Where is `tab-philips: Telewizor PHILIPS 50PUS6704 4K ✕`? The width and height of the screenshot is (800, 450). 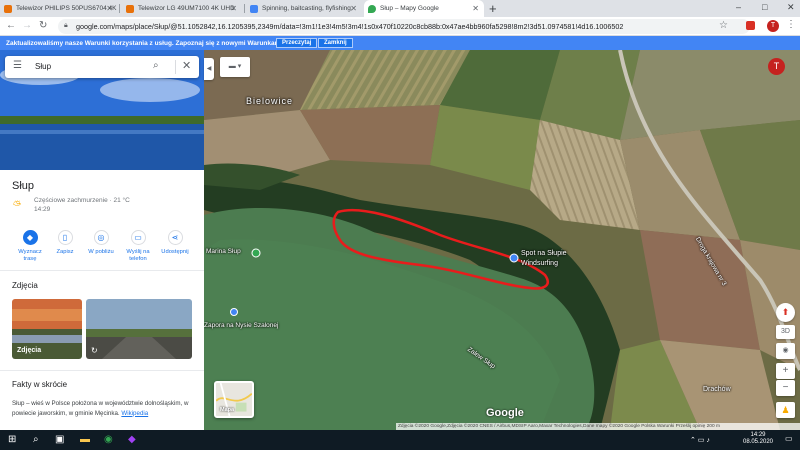 tab-philips: Telewizor PHILIPS 50PUS6704 4K ✕ is located at coordinates (59, 8).